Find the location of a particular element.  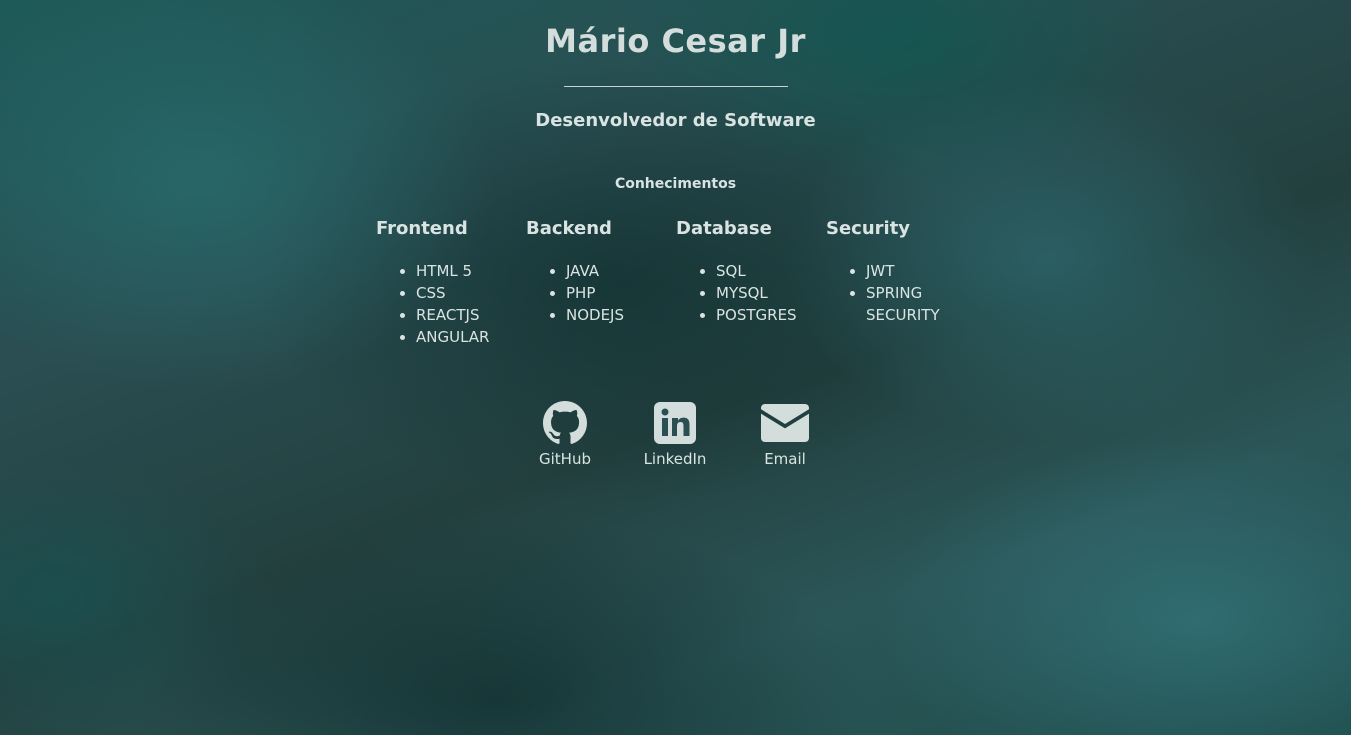

job-title: Desenvolvedor de Software is located at coordinates (675, 120).